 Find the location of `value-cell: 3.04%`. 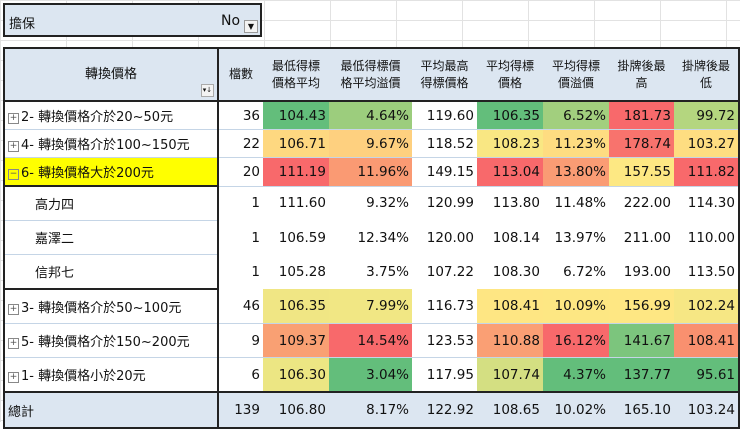

value-cell: 3.04% is located at coordinates (370, 375).